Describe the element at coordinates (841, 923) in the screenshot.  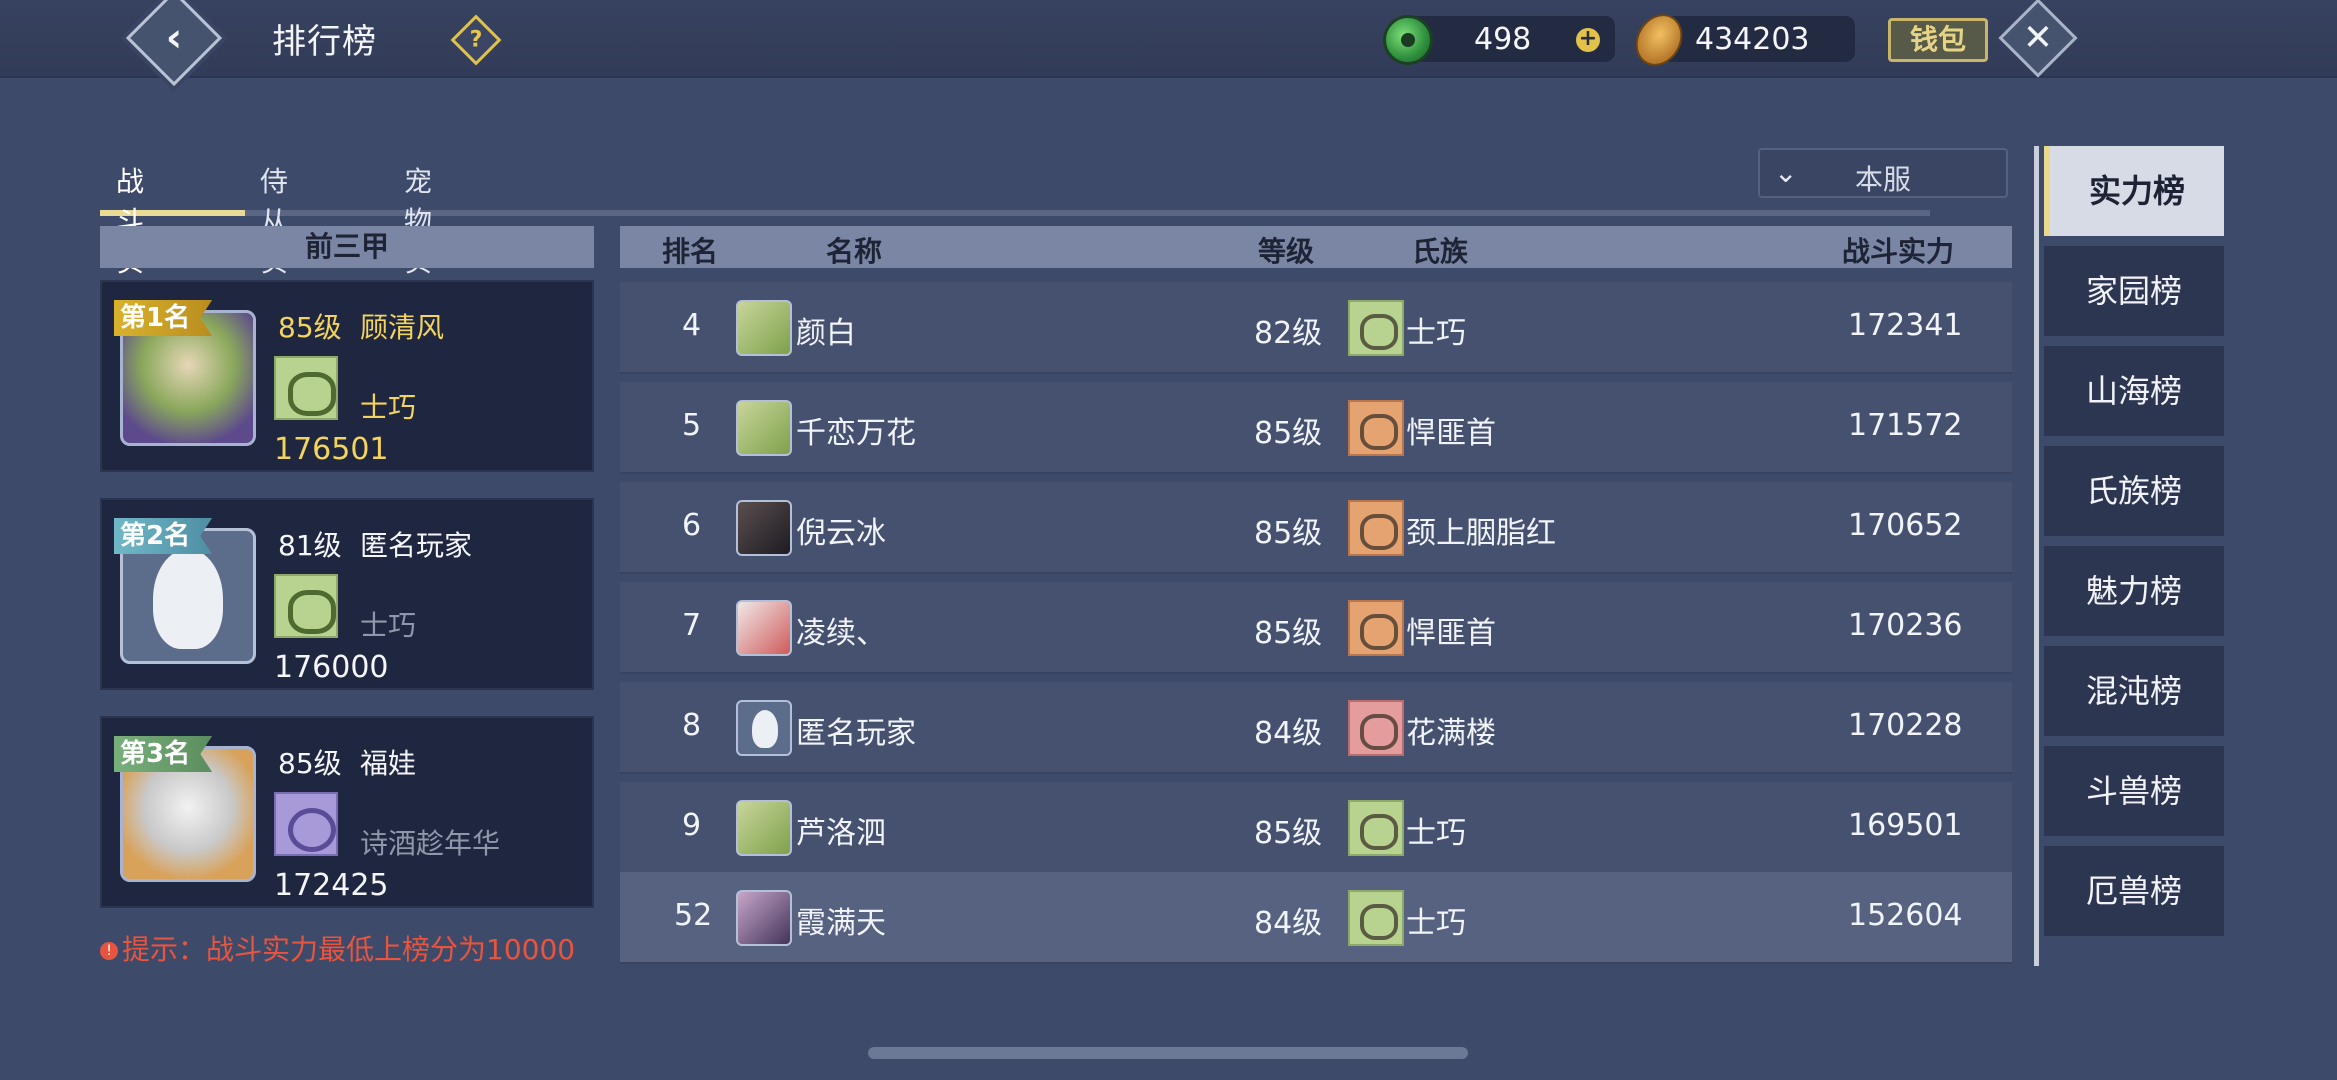
I see `row-name: 霞满天` at that location.